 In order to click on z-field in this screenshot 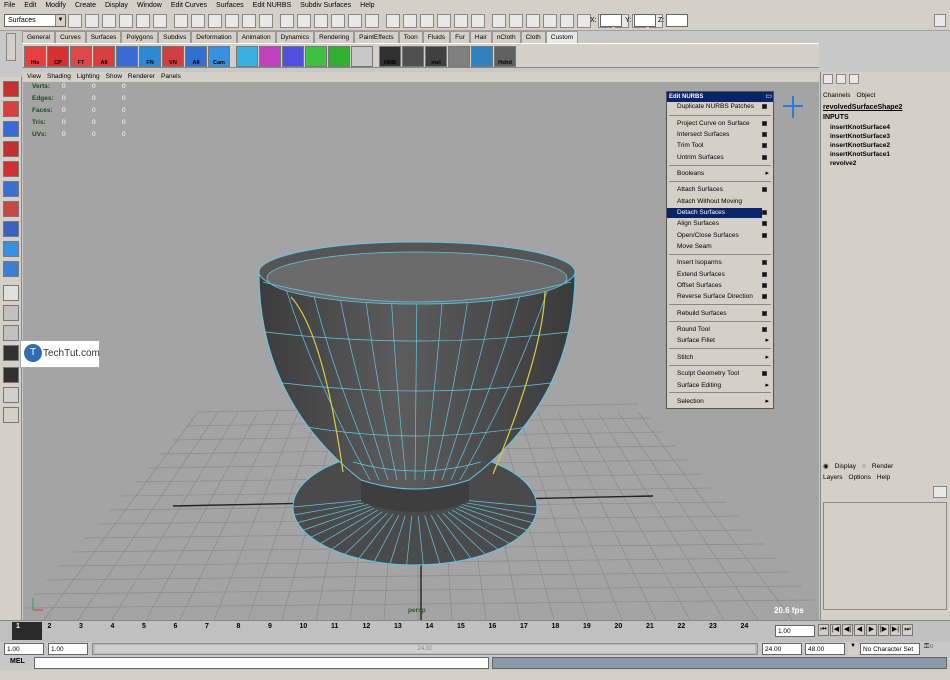, I will do `click(677, 20)`.